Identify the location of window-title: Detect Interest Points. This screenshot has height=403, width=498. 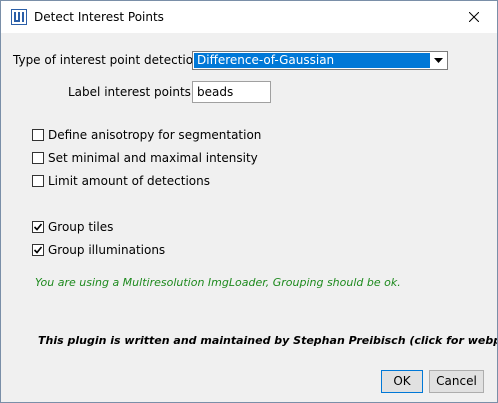
(99, 17).